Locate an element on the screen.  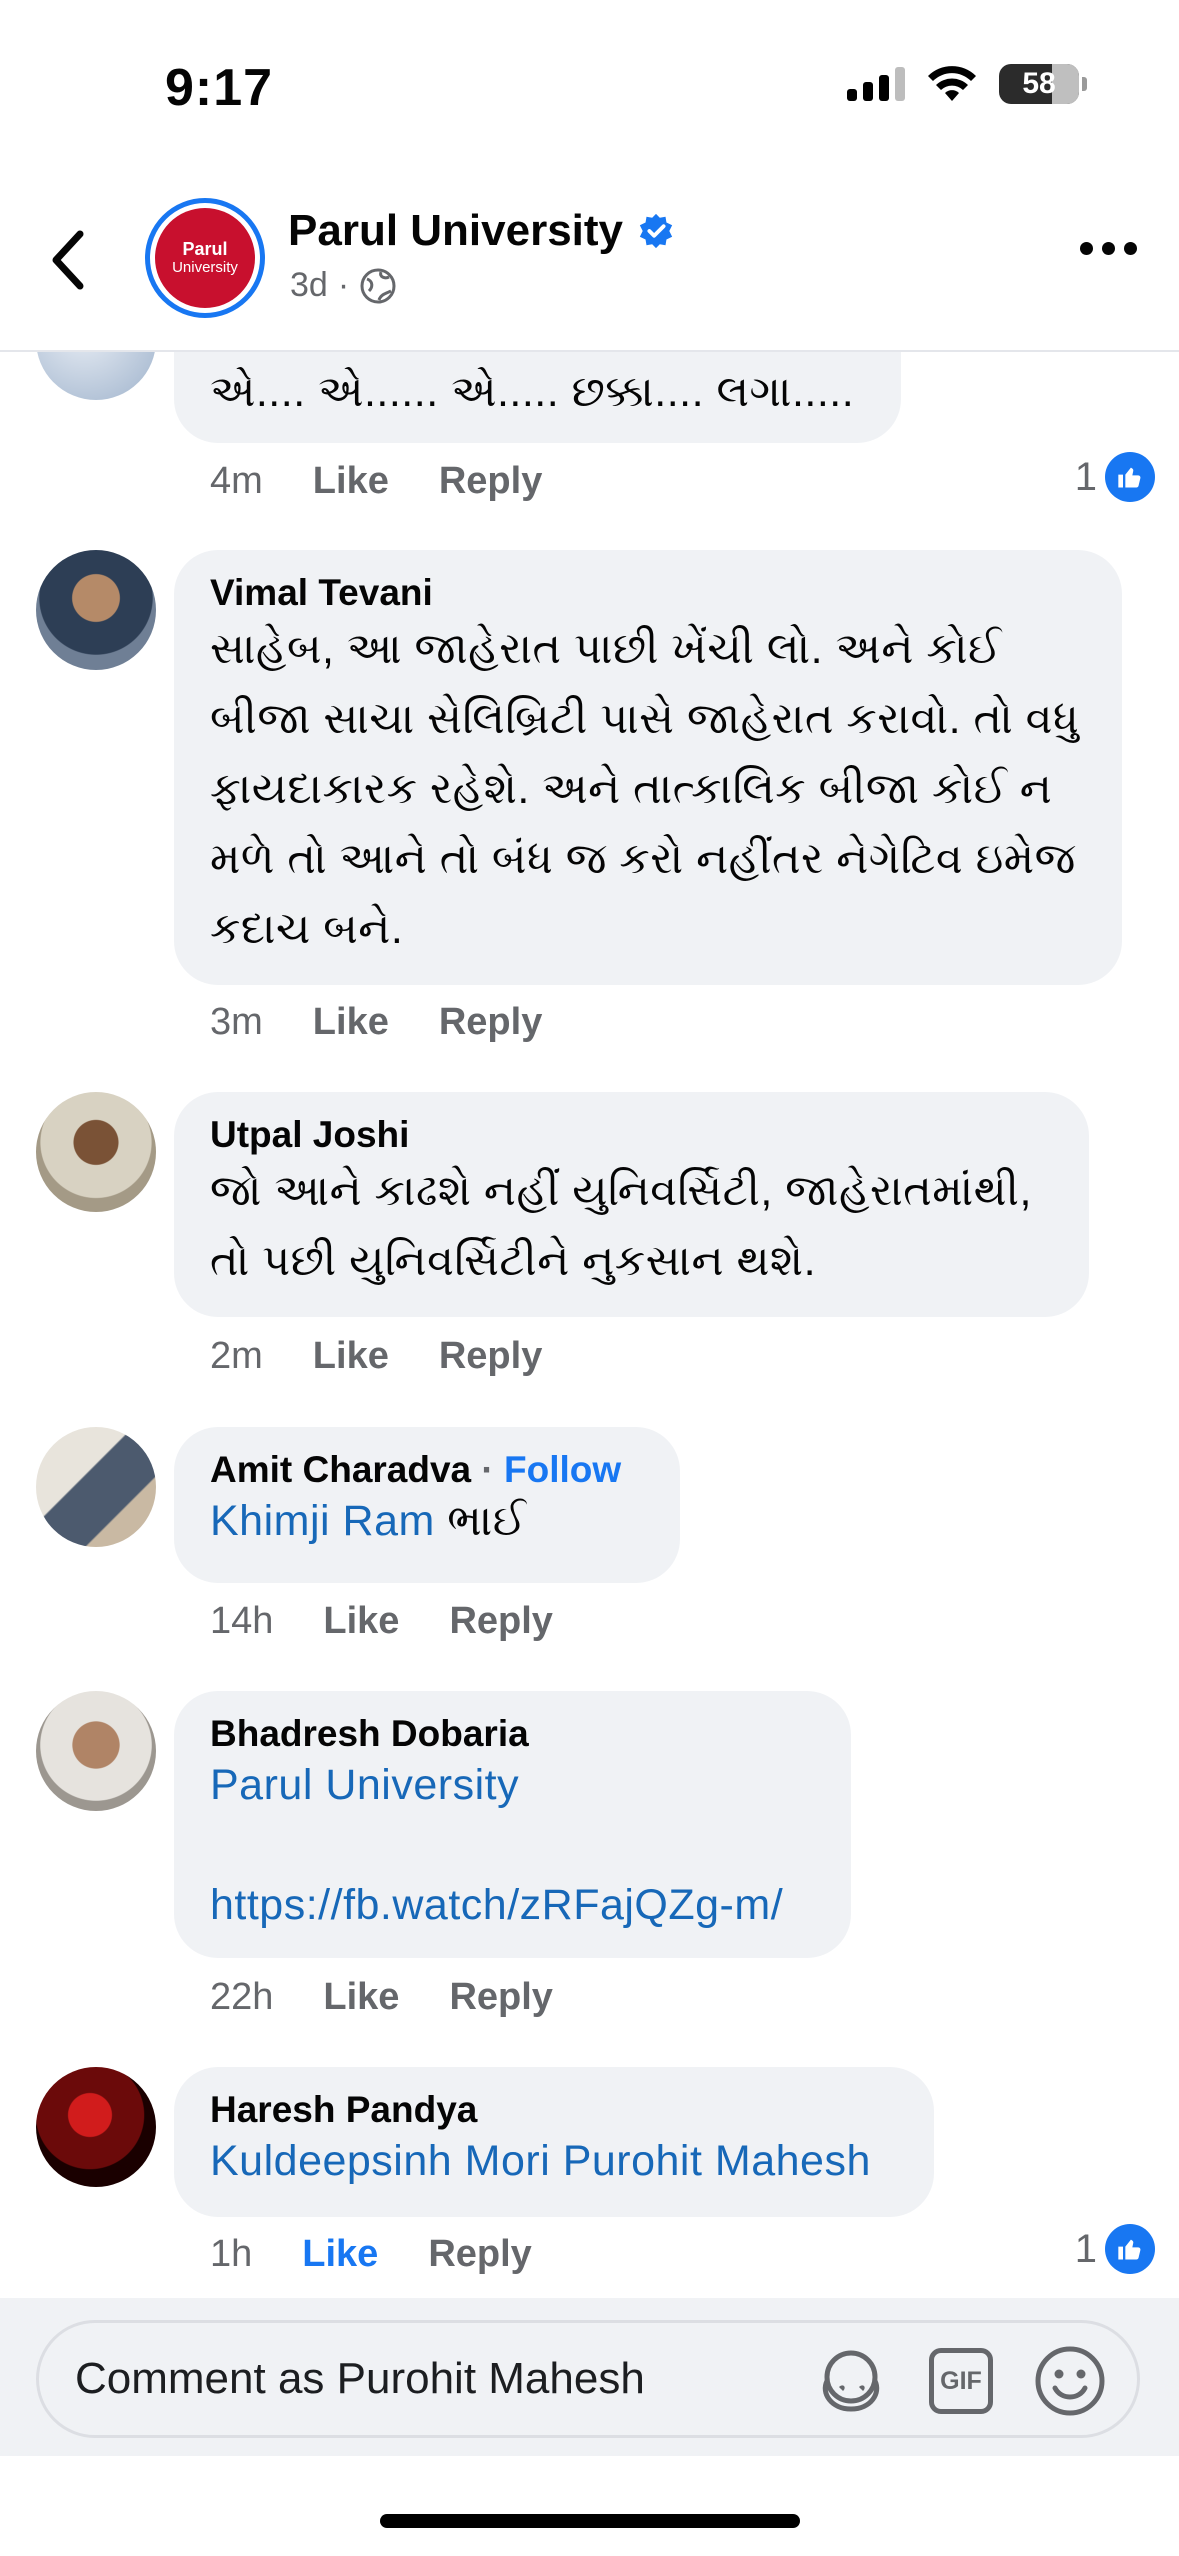
status-bar: 9:17 58 is located at coordinates (589, 85).